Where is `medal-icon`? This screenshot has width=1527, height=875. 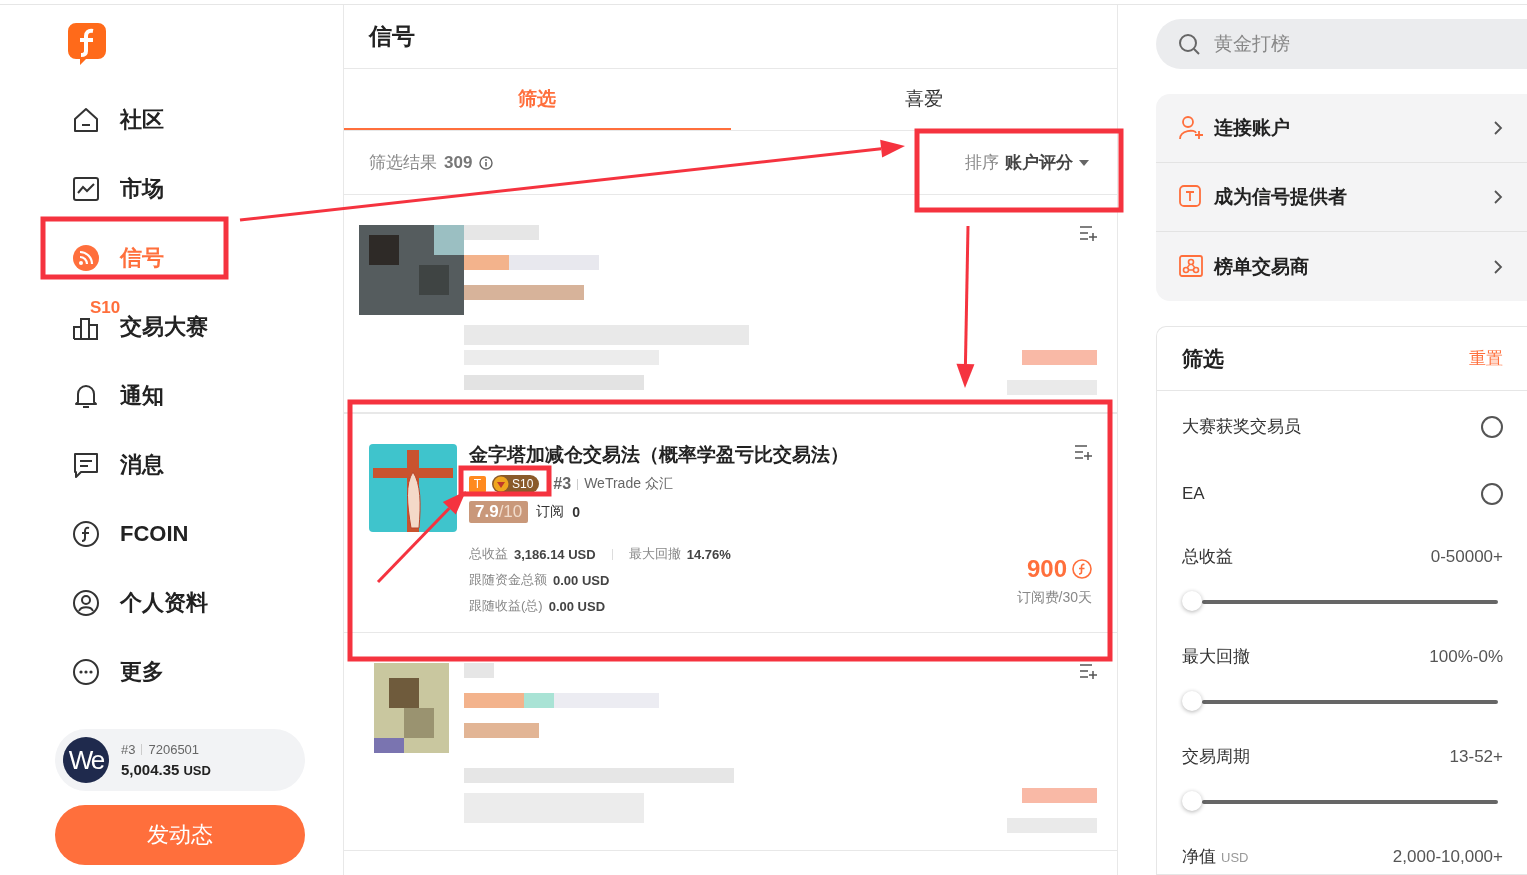 medal-icon is located at coordinates (501, 484).